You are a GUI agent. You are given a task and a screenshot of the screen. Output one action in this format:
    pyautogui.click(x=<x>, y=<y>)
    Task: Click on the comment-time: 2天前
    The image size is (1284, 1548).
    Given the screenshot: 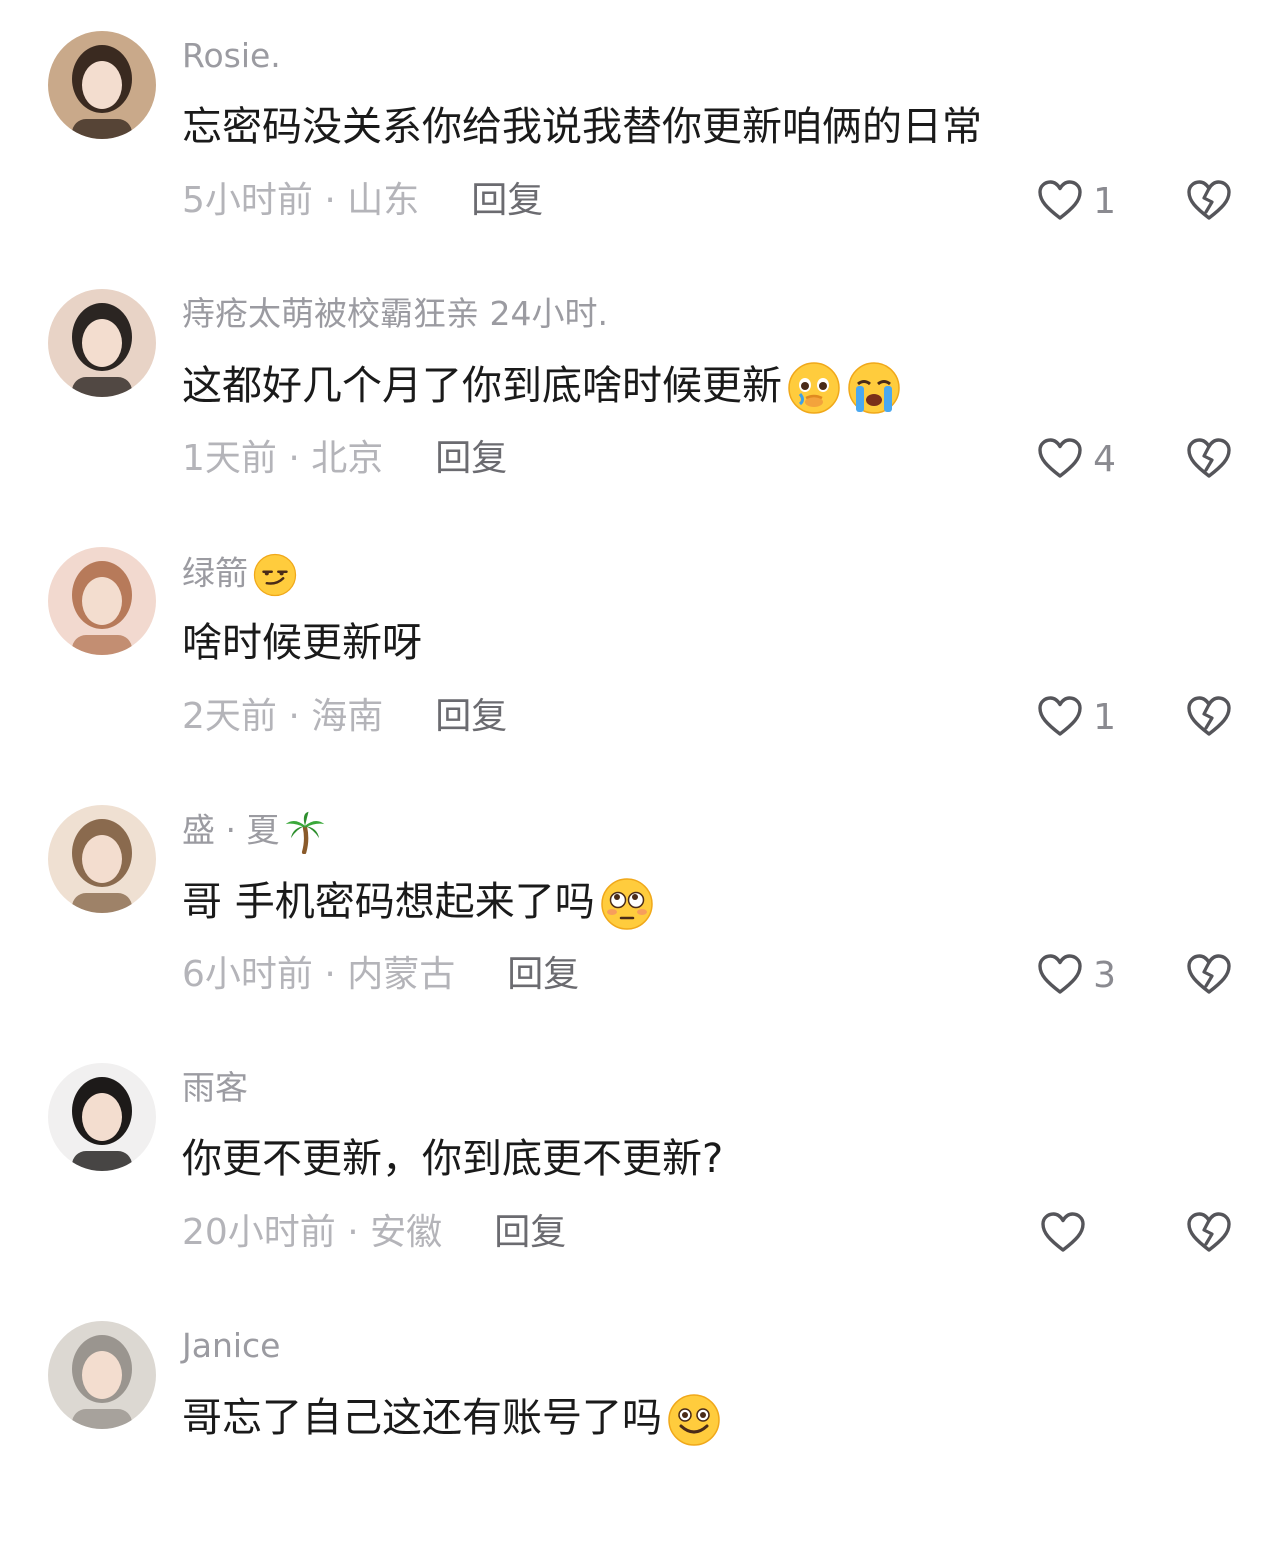 What is the action you would take?
    pyautogui.click(x=229, y=716)
    